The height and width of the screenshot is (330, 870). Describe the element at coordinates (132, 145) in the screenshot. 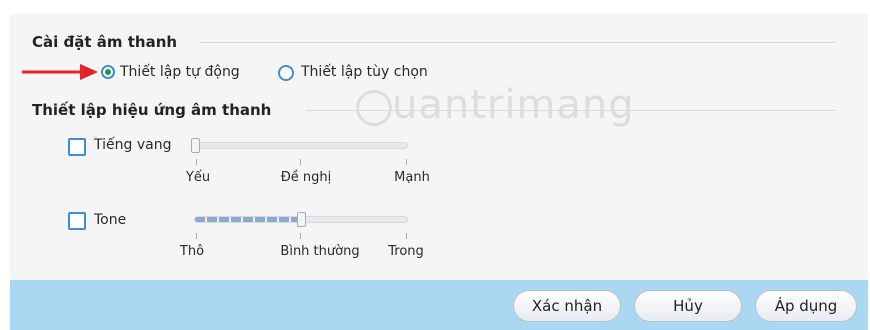

I see `echo-label: Tiếng vang` at that location.